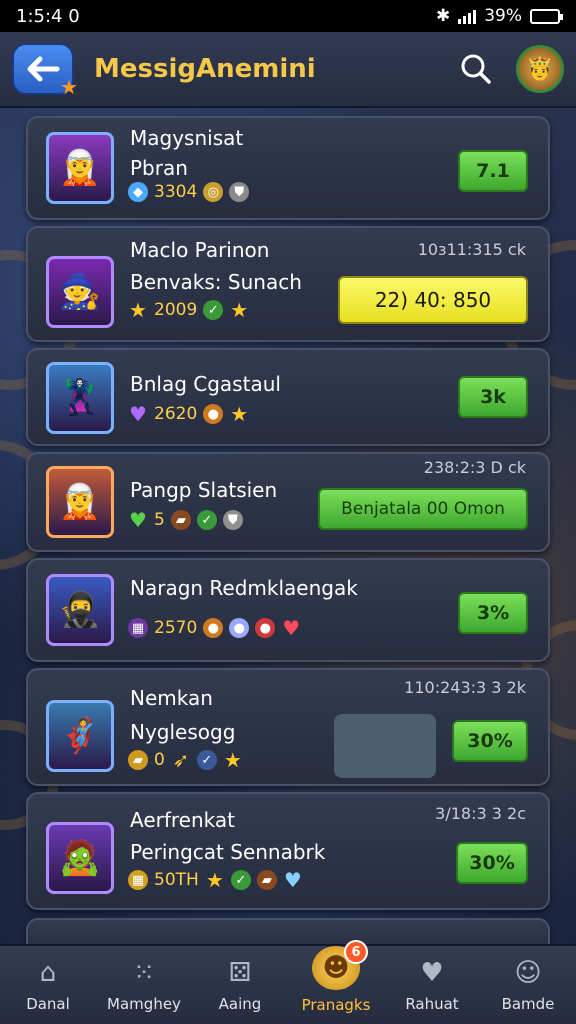 The image size is (576, 1024). Describe the element at coordinates (187, 138) in the screenshot. I see `item-name: Magysnisat` at that location.